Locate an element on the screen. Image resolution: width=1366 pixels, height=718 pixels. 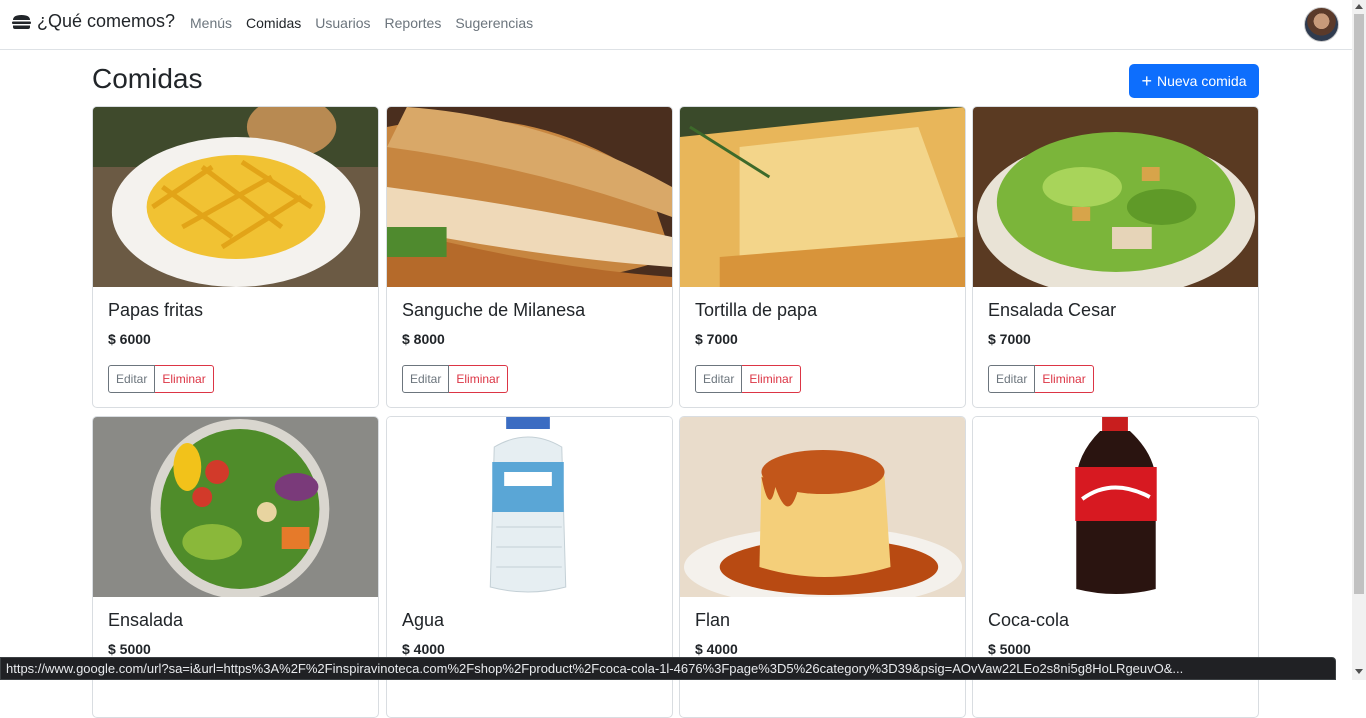
nav-item-comidas: Comidas is located at coordinates (273, 23).